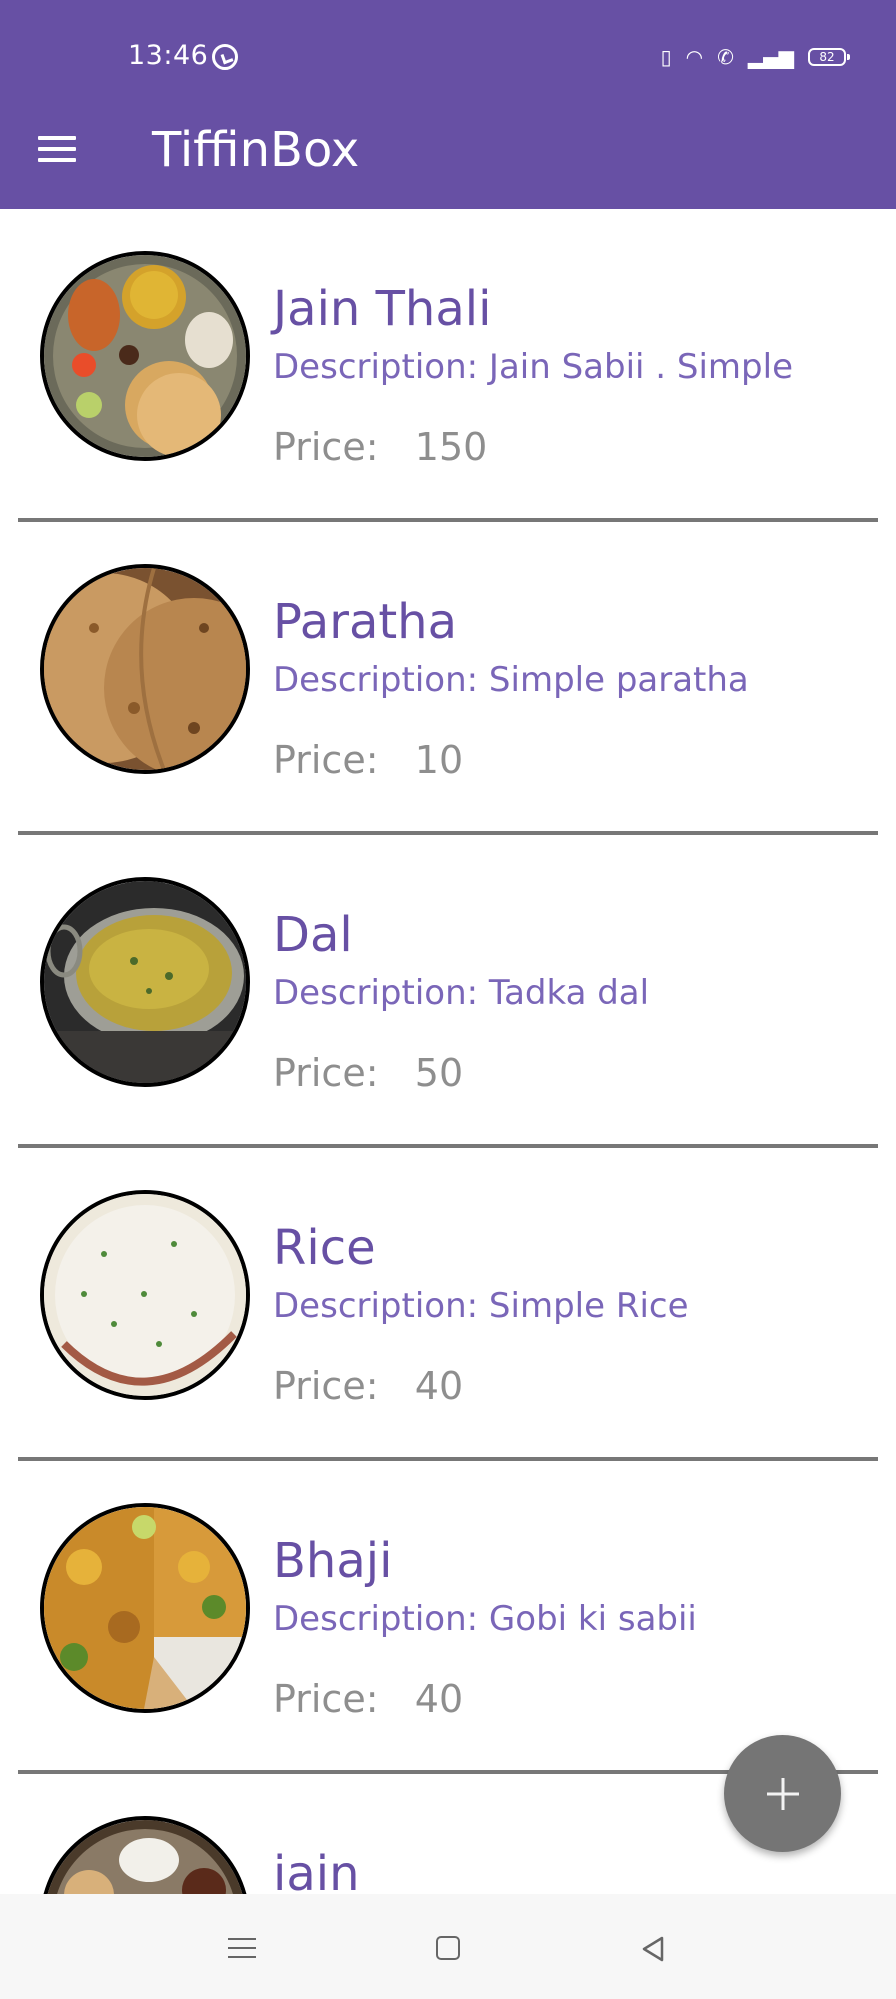 Image resolution: width=896 pixels, height=1999 pixels. Describe the element at coordinates (225, 57) in the screenshot. I see `whatsapp-icon` at that location.